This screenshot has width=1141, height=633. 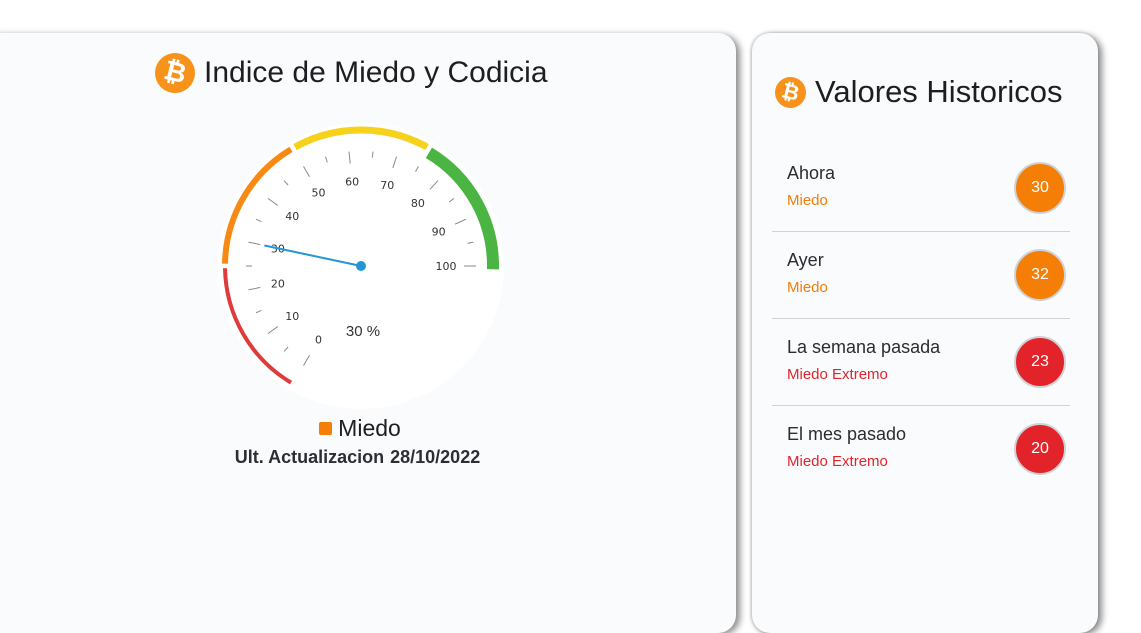 What do you see at coordinates (326, 428) in the screenshot?
I see `classification-swatch` at bounding box center [326, 428].